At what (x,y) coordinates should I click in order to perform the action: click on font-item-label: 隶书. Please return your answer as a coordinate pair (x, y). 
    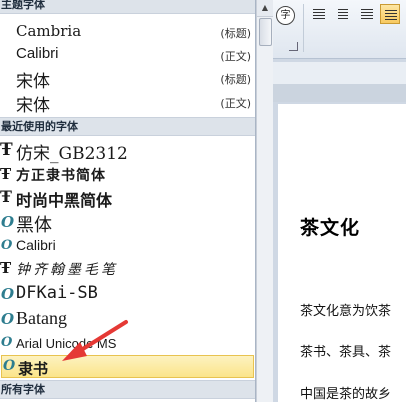
    Looking at the image, I should click on (33, 369).